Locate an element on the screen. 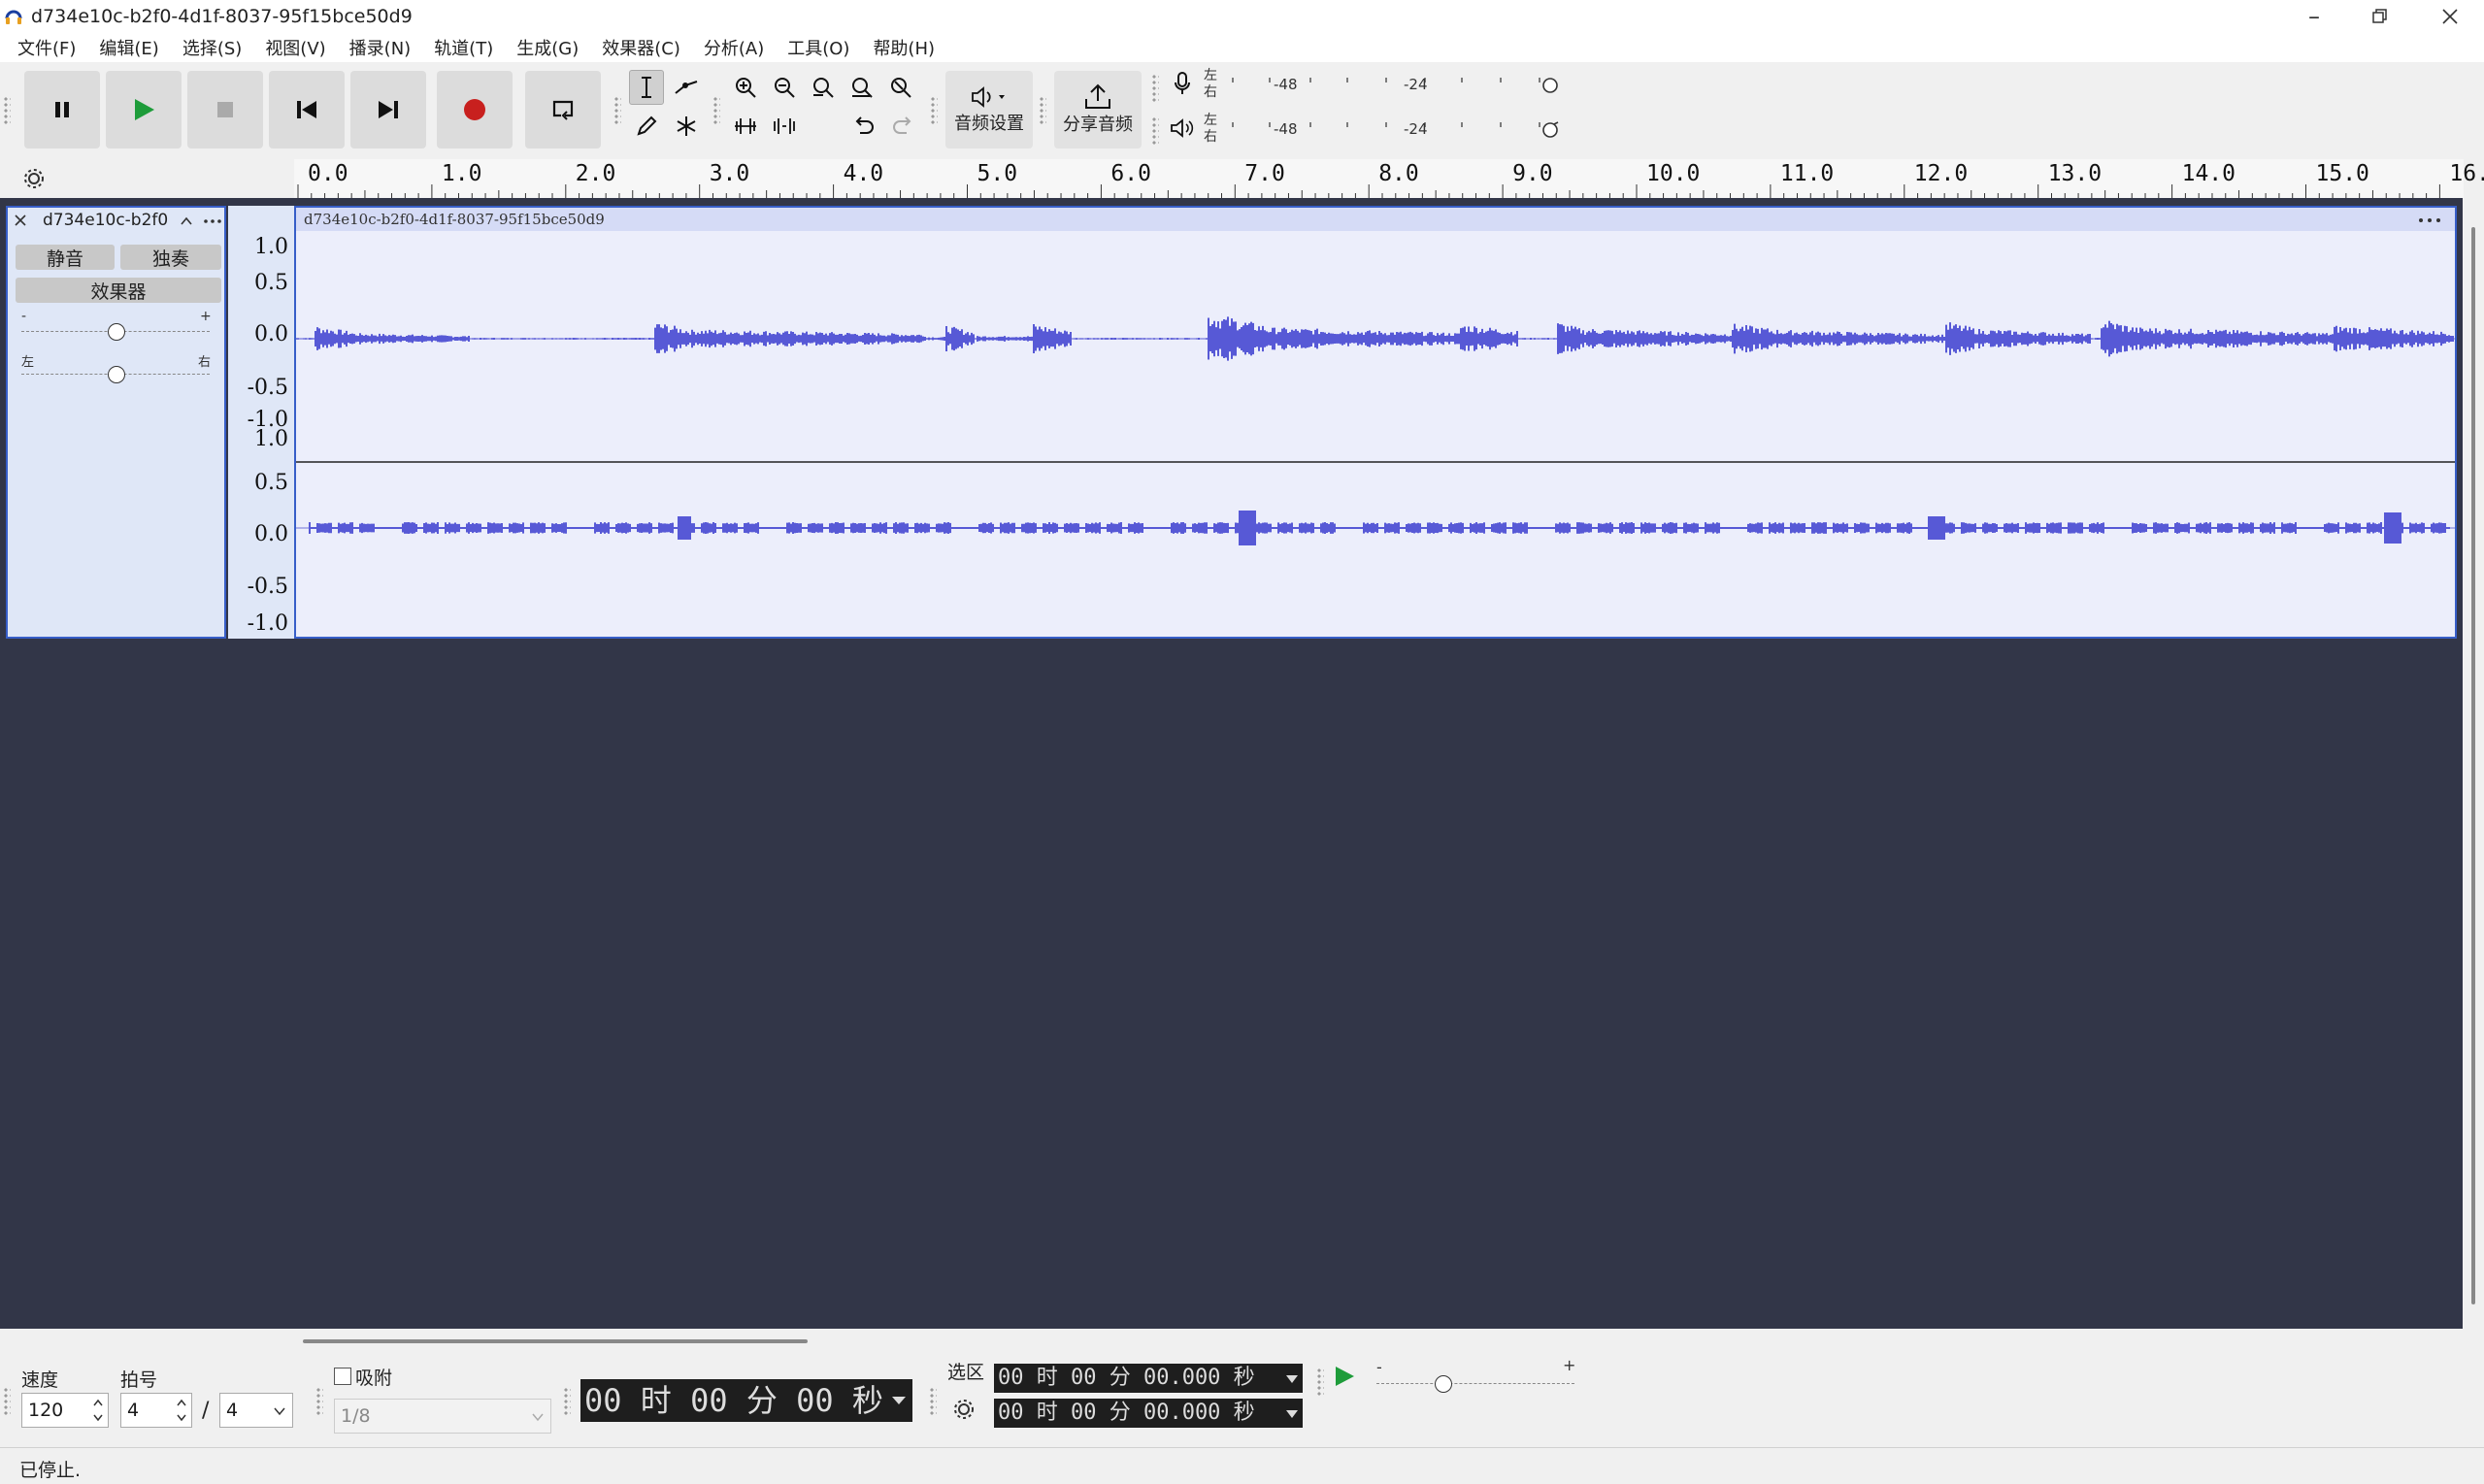 This screenshot has height=1484, width=2484. snap-select: 1/8 is located at coordinates (442, 1416).